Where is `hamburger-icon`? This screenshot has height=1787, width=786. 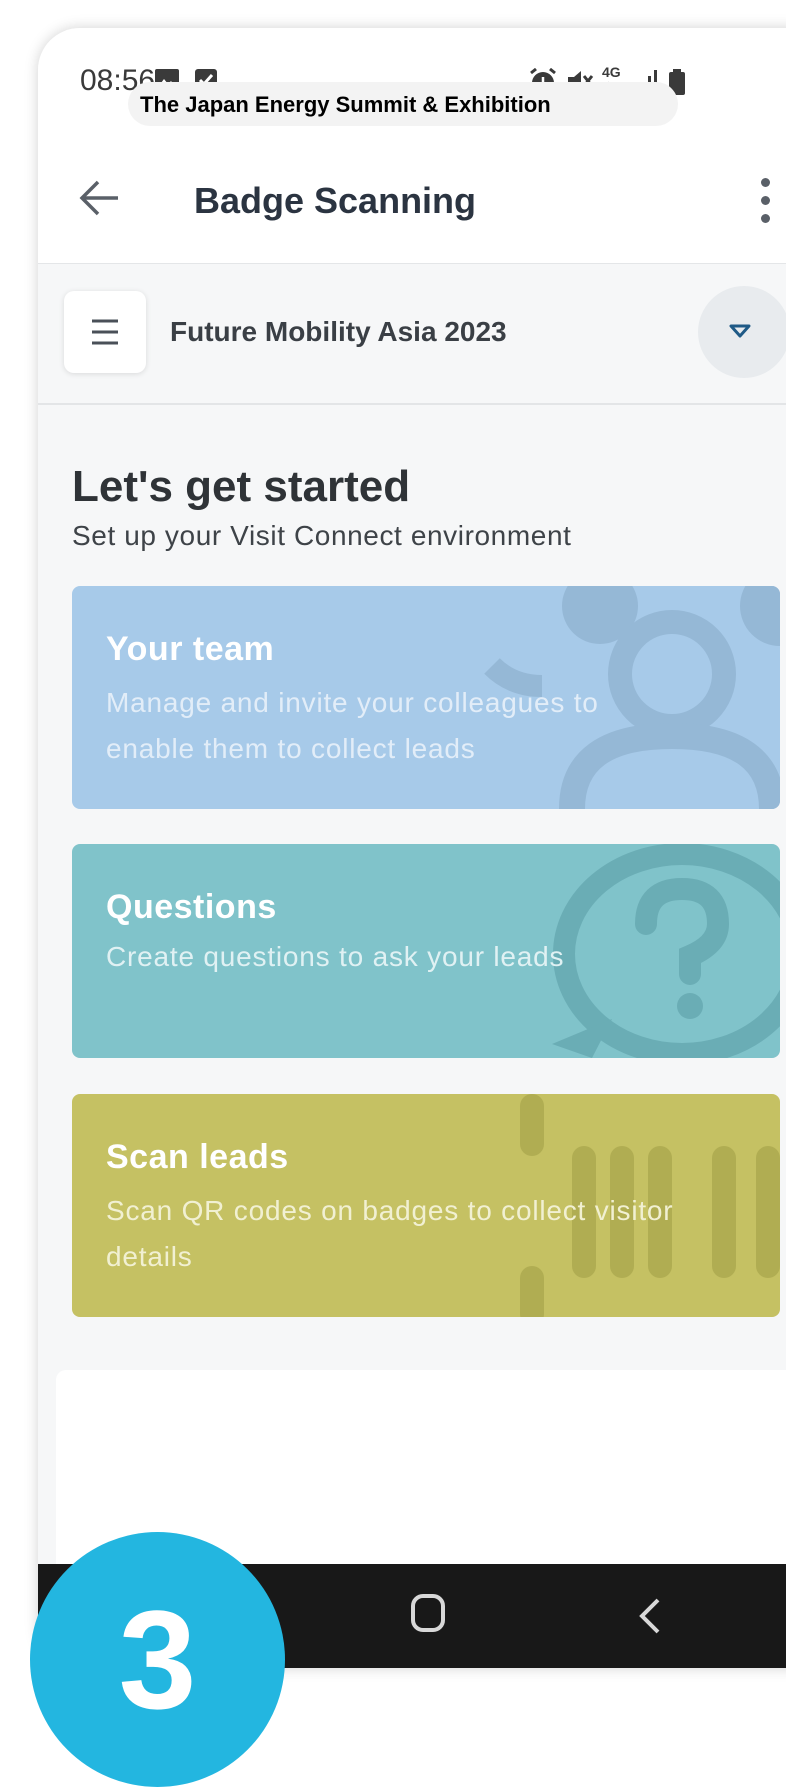
hamburger-icon is located at coordinates (105, 332).